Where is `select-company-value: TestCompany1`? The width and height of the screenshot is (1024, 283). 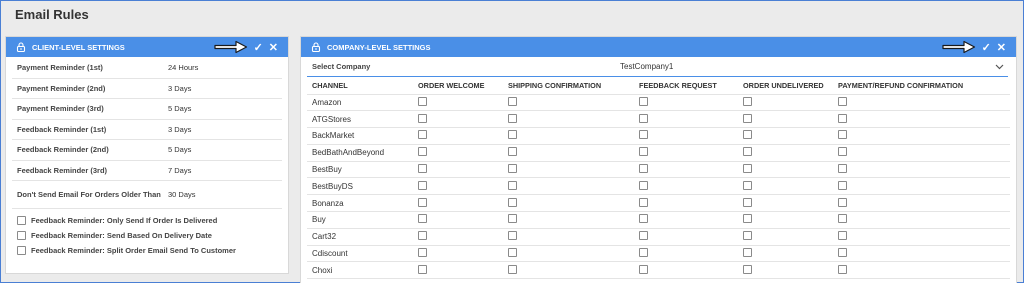
select-company-value: TestCompany1 is located at coordinates (646, 66).